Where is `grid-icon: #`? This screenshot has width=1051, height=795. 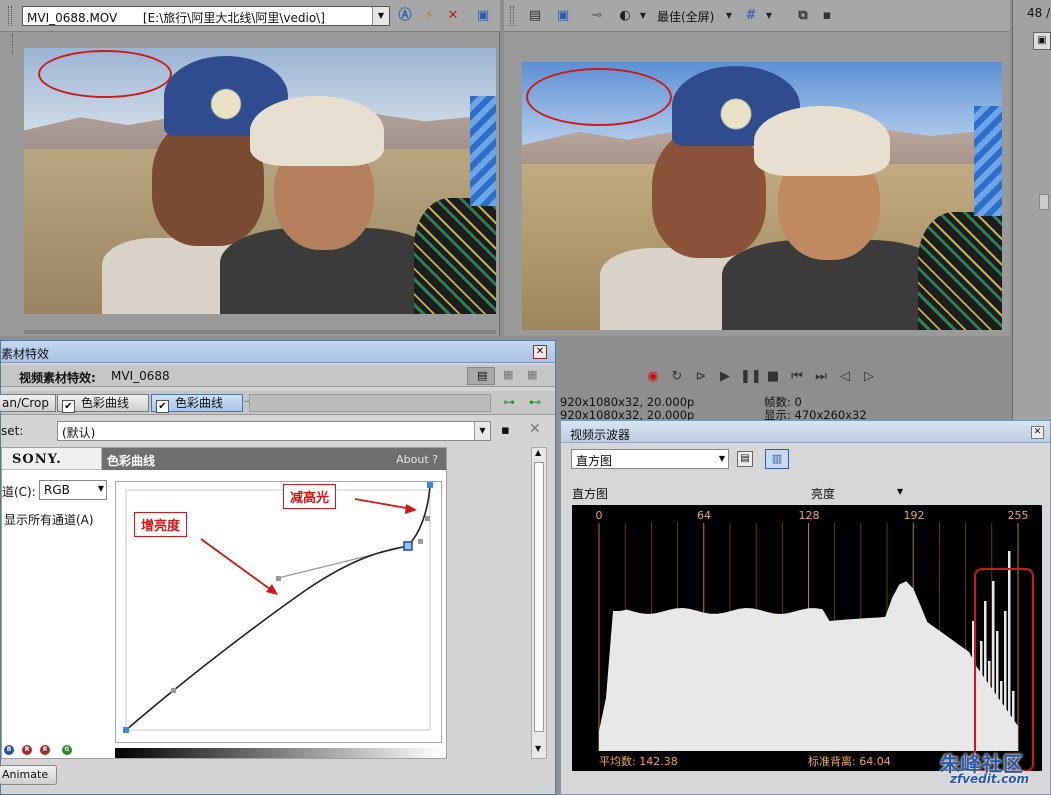 grid-icon: # is located at coordinates (751, 16).